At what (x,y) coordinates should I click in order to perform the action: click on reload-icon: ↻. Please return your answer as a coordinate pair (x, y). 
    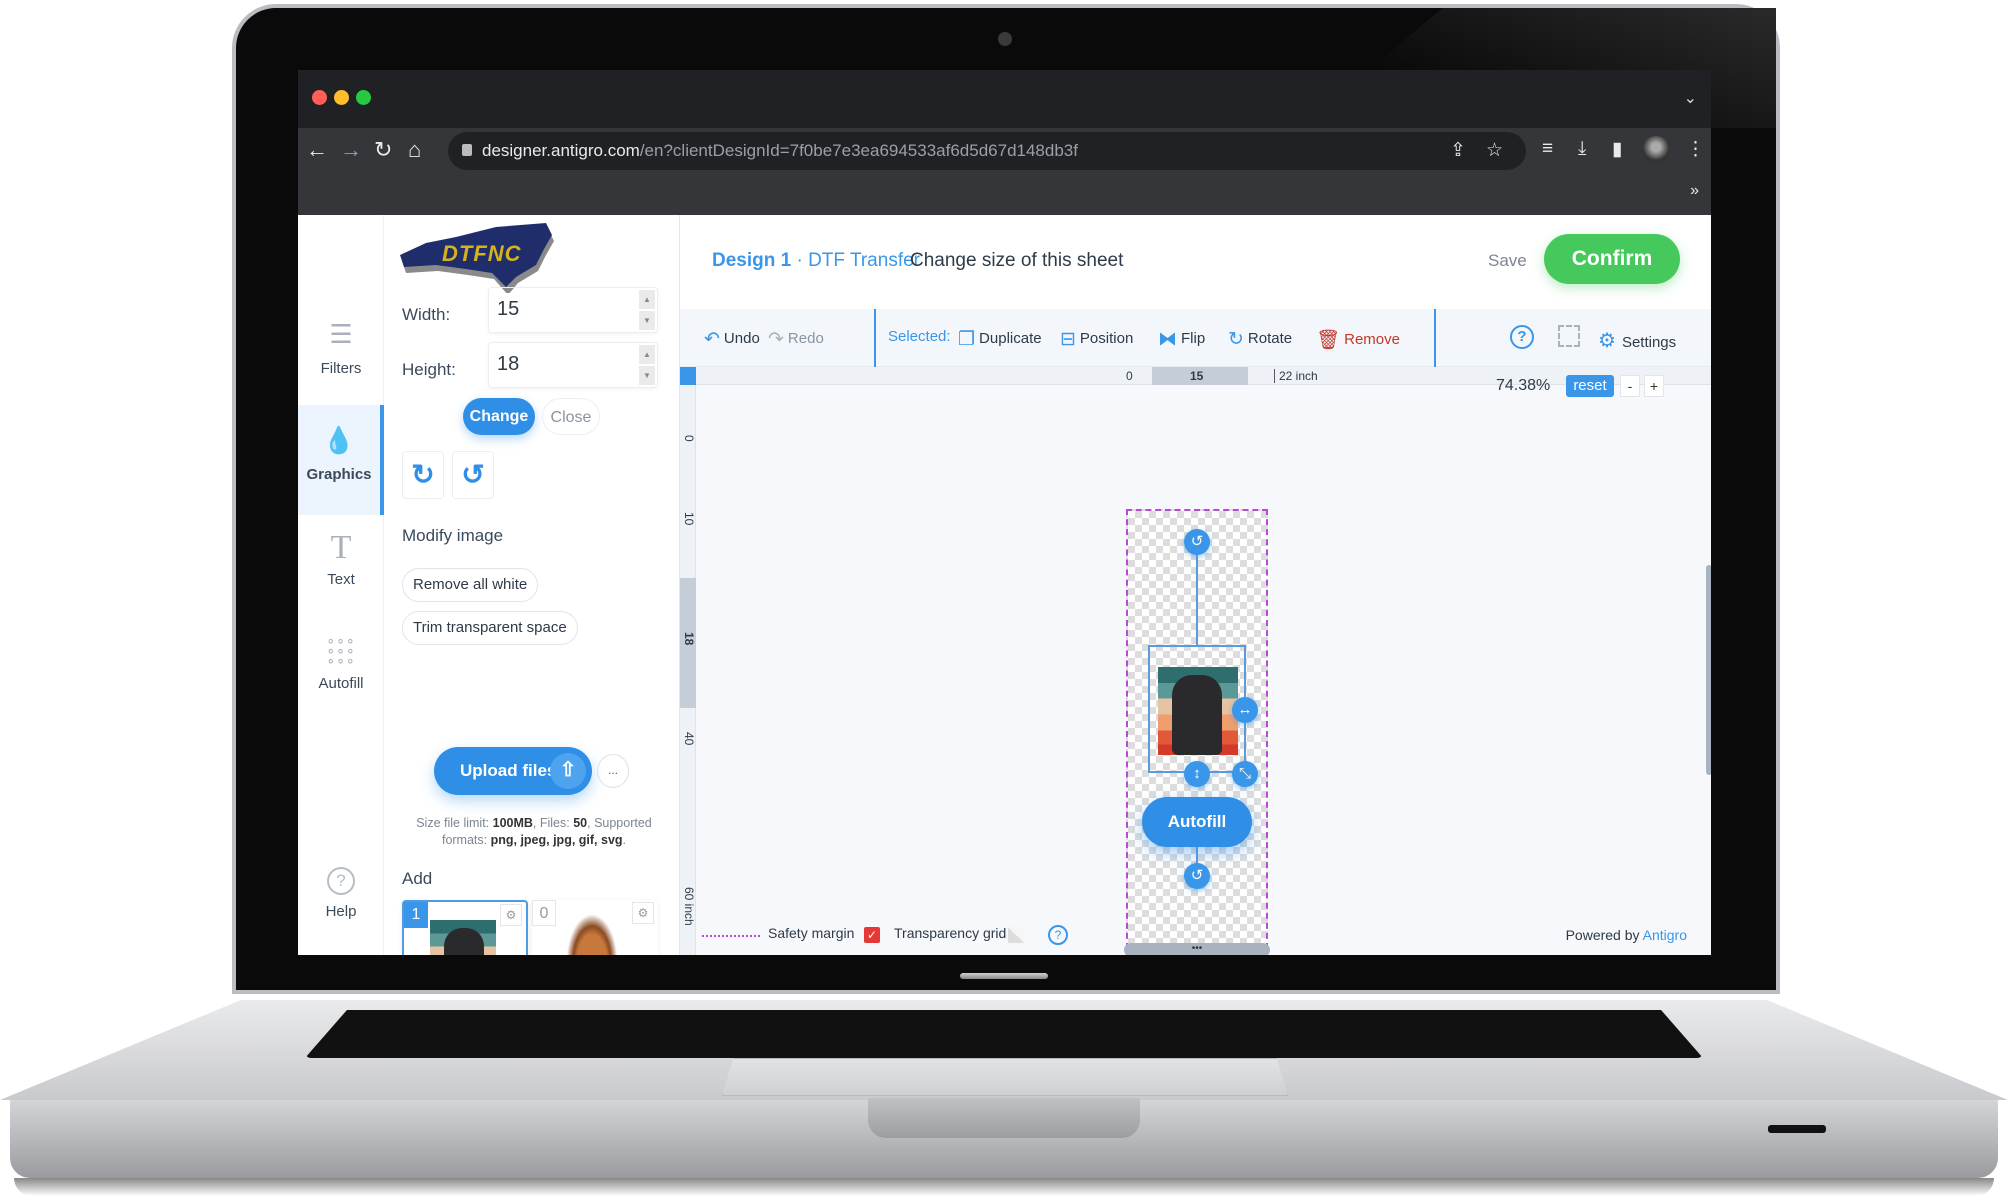
    Looking at the image, I should click on (383, 150).